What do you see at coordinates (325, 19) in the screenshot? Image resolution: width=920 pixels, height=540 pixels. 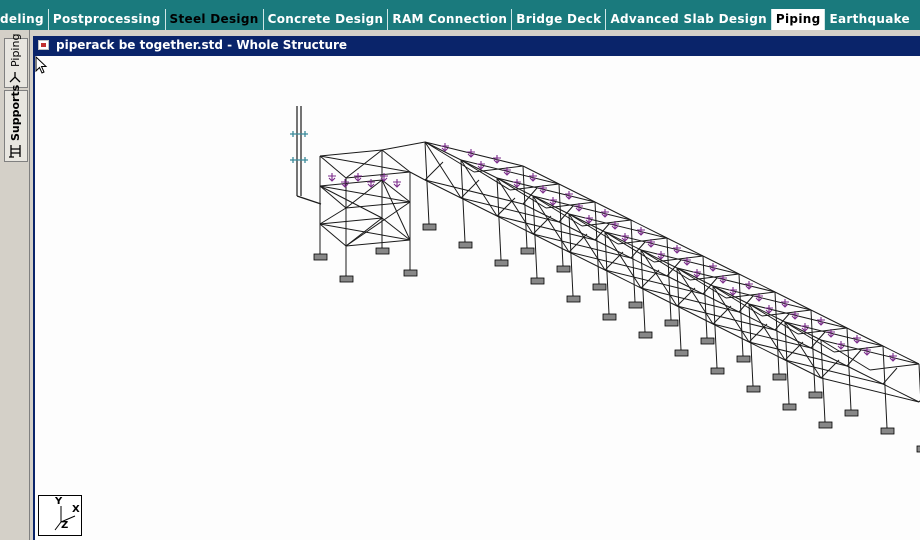 I see `ribbon-tab-concrete-design: Concrete Design` at bounding box center [325, 19].